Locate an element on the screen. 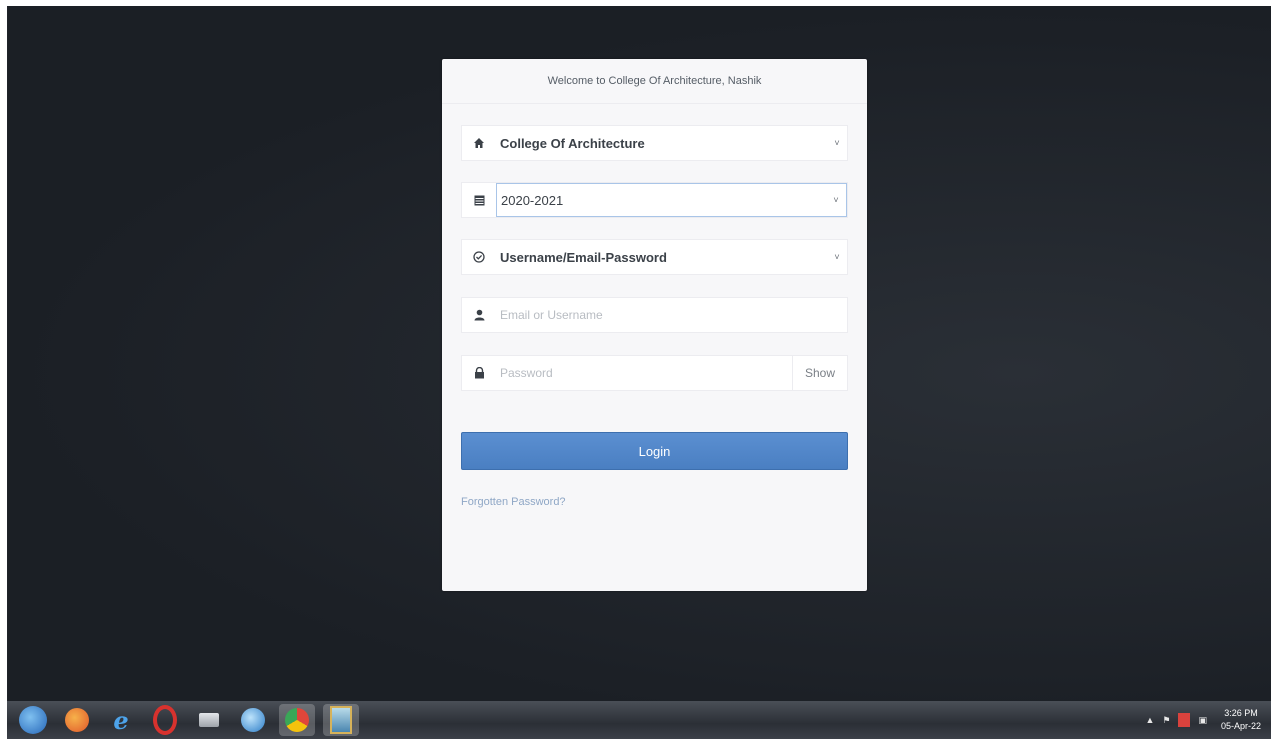 Image resolution: width=1277 pixels, height=744 pixels. password-field: Show is located at coordinates (654, 373).